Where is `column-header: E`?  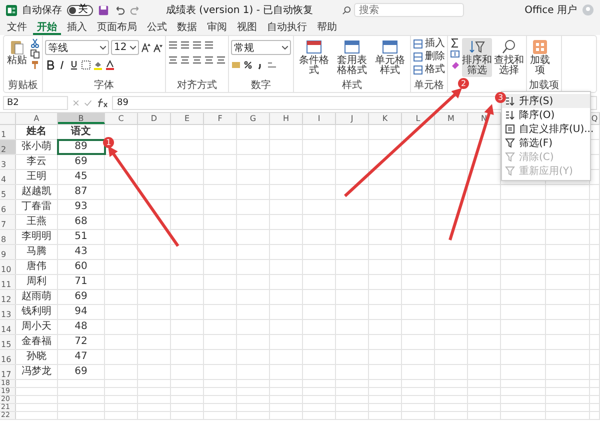
column-header: E is located at coordinates (187, 118).